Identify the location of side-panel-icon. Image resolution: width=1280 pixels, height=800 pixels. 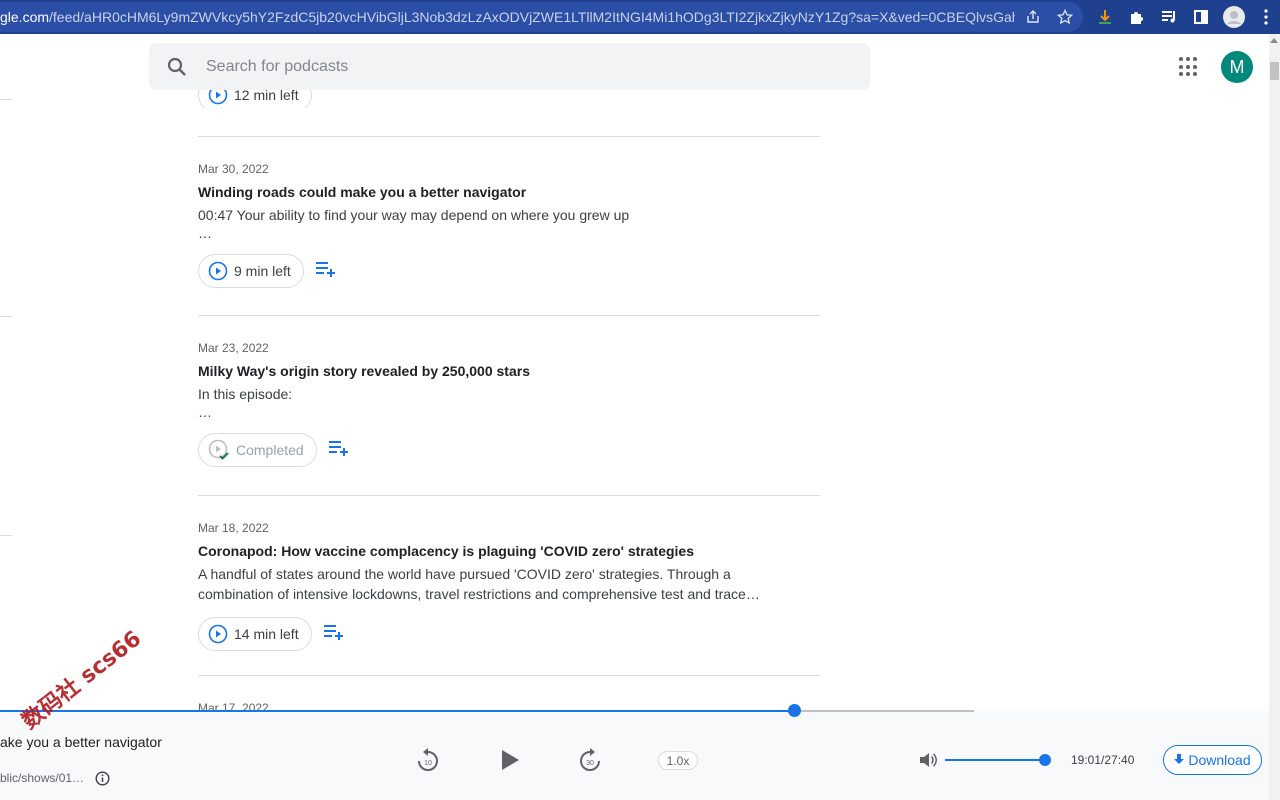
(1201, 17).